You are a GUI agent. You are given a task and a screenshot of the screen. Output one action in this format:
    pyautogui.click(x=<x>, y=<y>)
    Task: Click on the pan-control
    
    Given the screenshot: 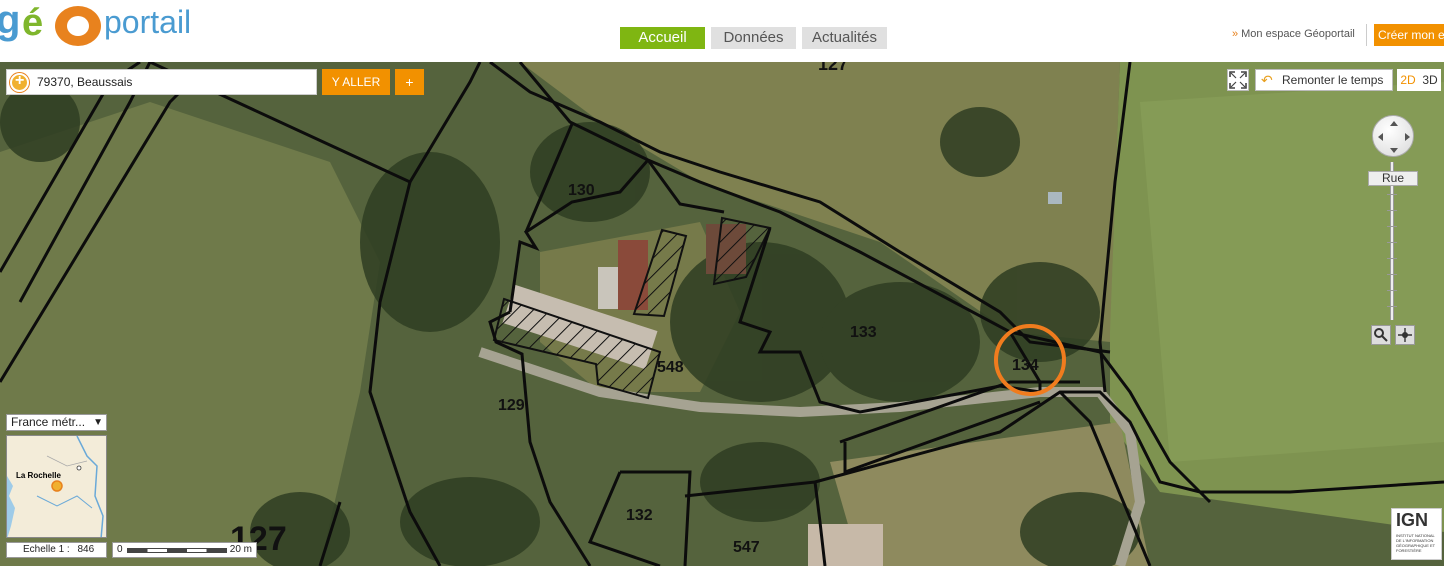 What is the action you would take?
    pyautogui.click(x=1393, y=136)
    